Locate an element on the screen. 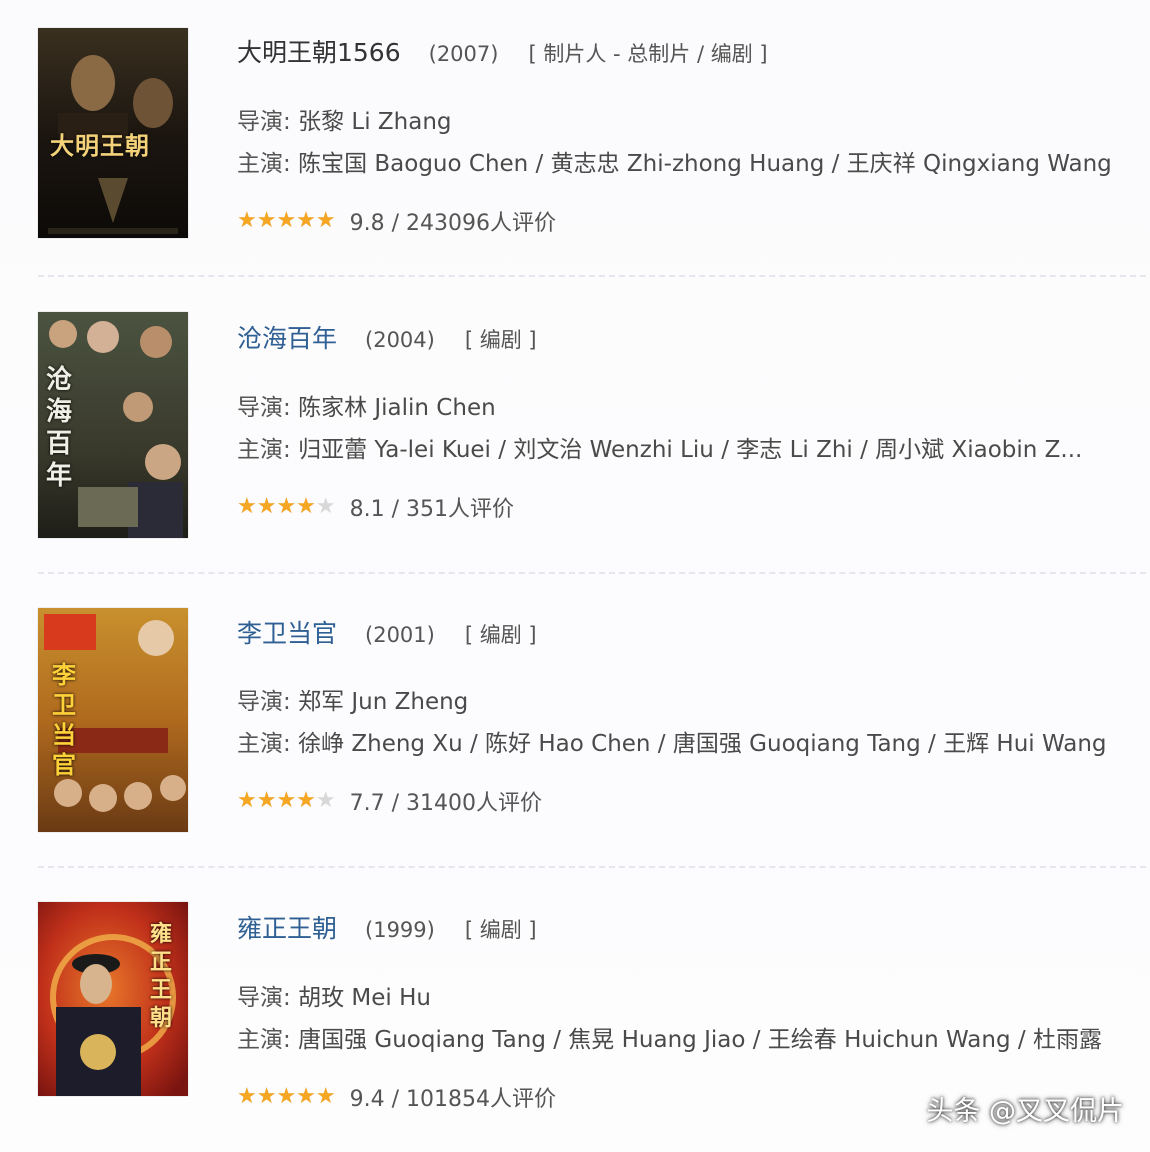  film-year: (2001) is located at coordinates (400, 635).